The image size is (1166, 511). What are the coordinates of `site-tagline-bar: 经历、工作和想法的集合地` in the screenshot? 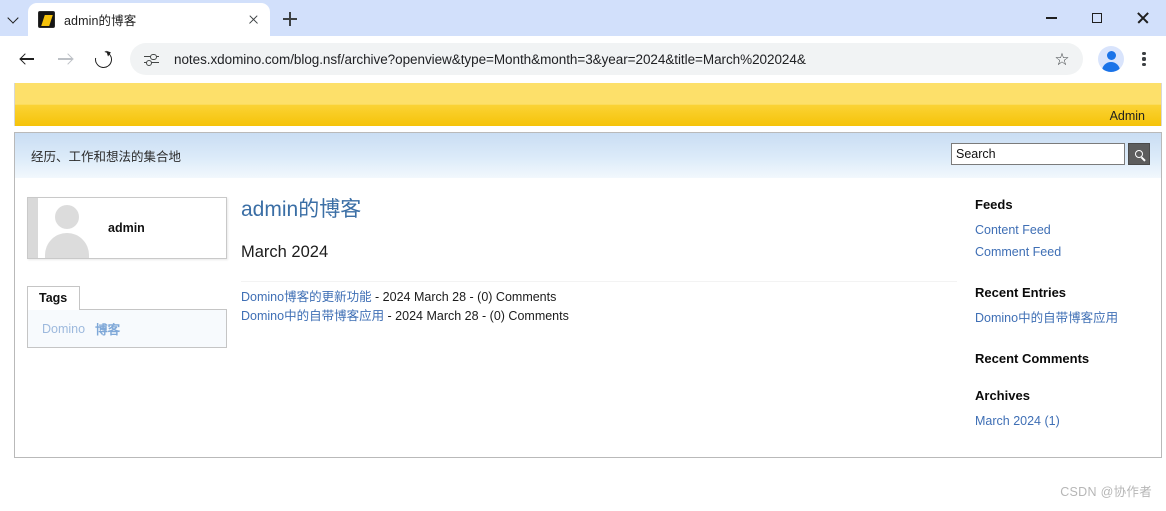 It's located at (588, 156).